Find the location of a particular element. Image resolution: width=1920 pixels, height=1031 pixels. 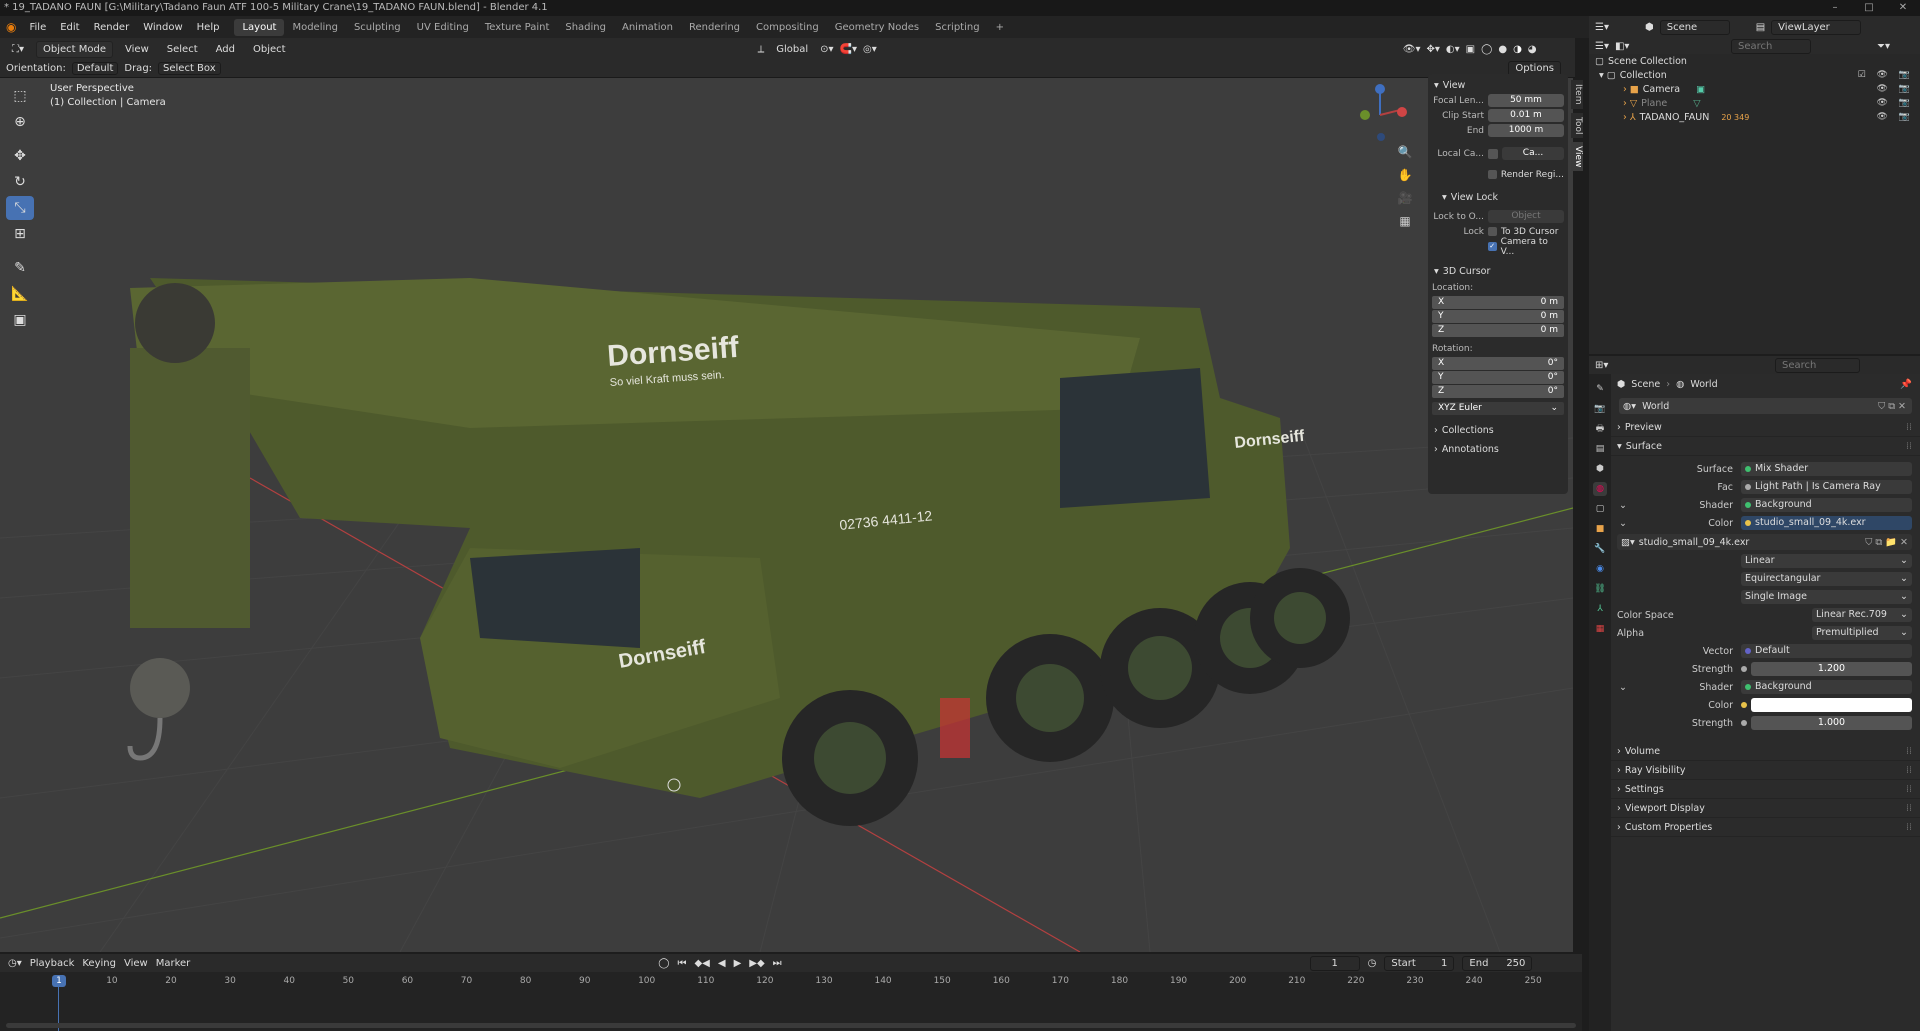

object-tab-icon: ■ is located at coordinates (1600, 529).